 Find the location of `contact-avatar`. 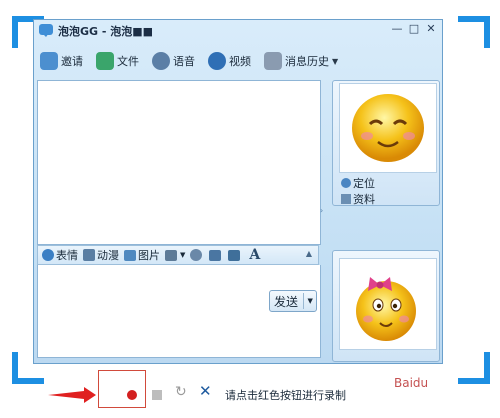

contact-avatar is located at coordinates (388, 128).